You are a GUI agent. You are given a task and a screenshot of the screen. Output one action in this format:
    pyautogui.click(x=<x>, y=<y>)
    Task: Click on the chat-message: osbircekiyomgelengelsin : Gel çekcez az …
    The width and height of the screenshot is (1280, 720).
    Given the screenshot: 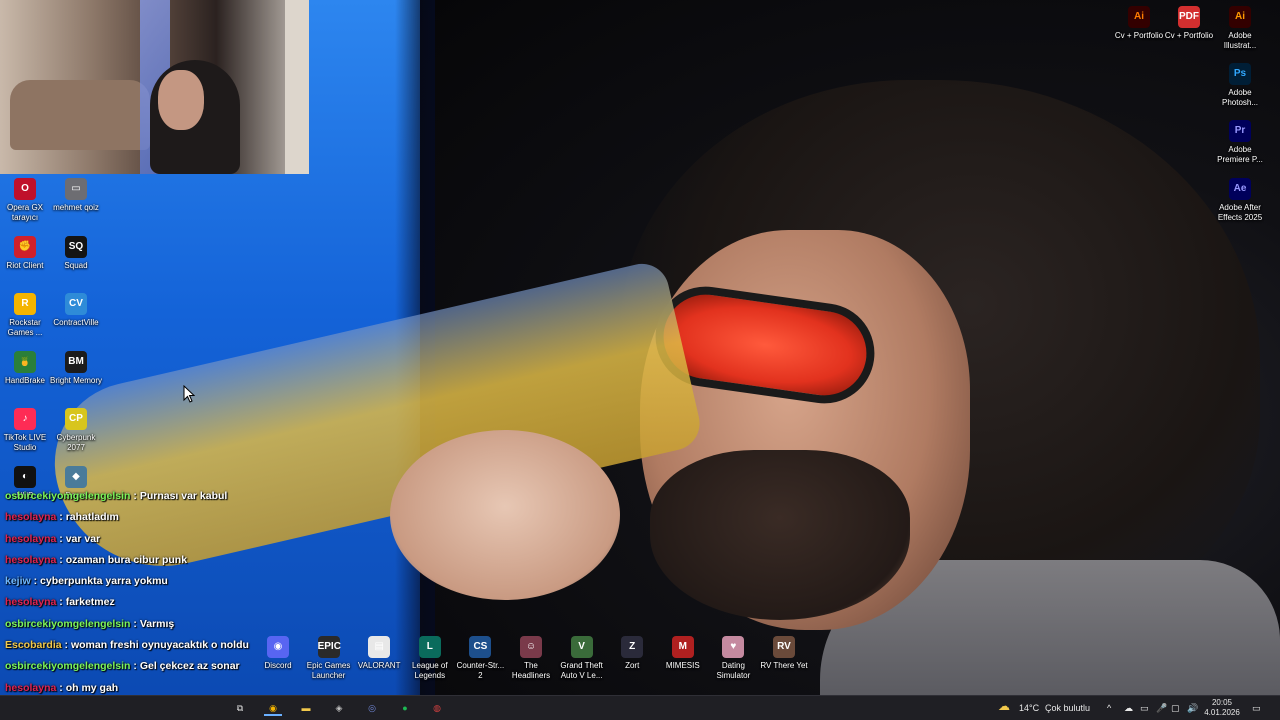 What is the action you would take?
    pyautogui.click(x=165, y=669)
    